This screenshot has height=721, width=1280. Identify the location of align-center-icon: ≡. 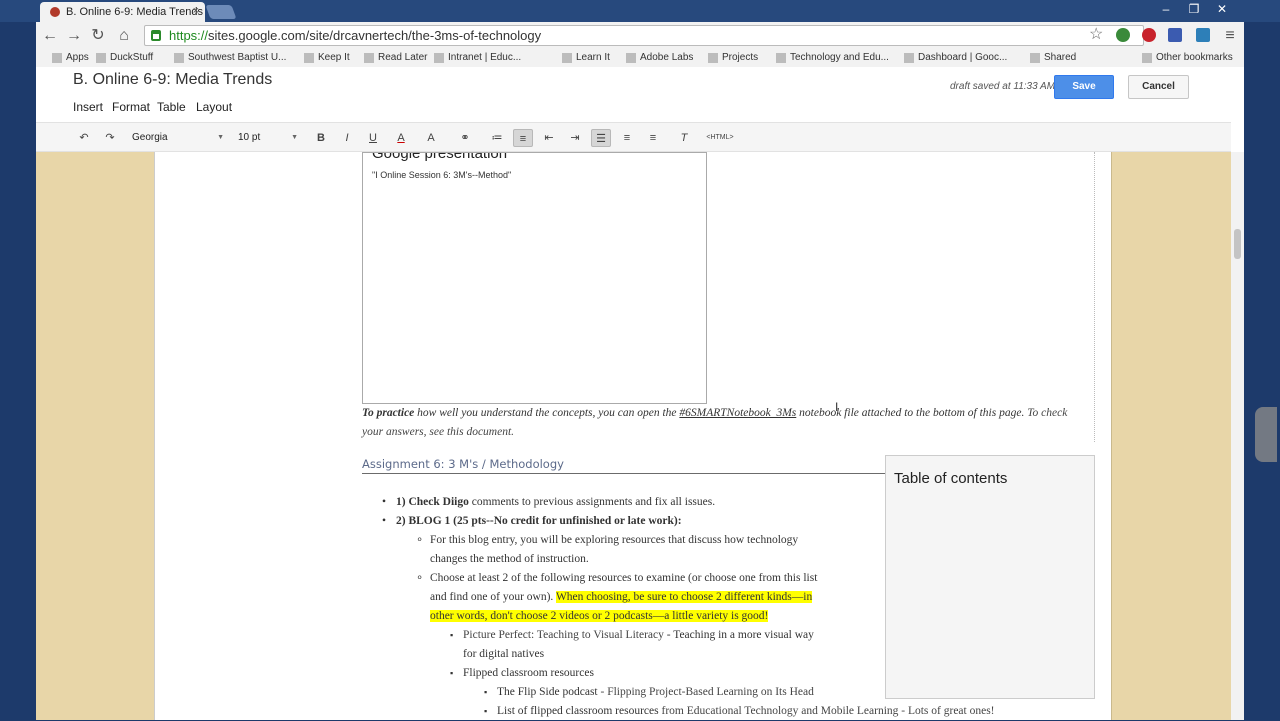
(627, 138).